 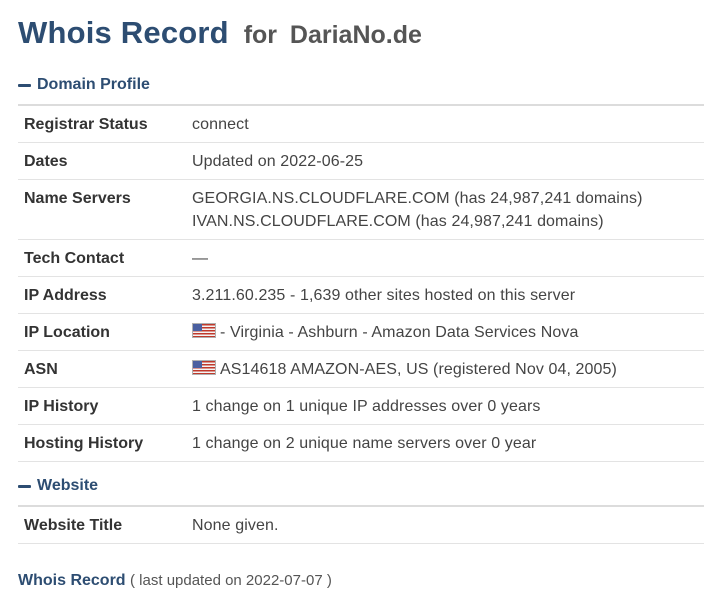 What do you see at coordinates (72, 580) in the screenshot?
I see `footer-title: Whois Record` at bounding box center [72, 580].